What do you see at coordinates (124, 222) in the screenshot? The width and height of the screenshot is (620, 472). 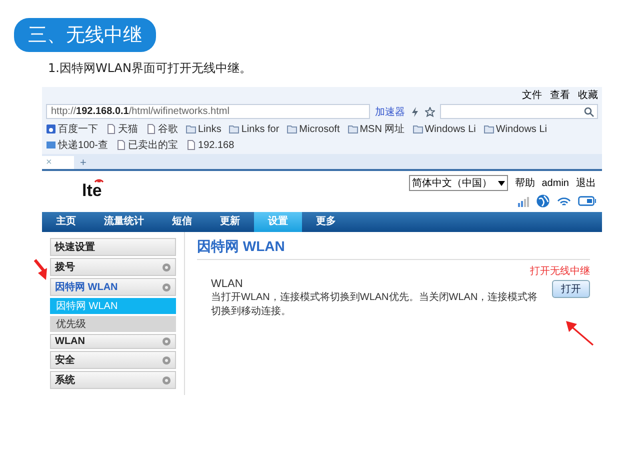 I see `nav-tab: 流量统计` at bounding box center [124, 222].